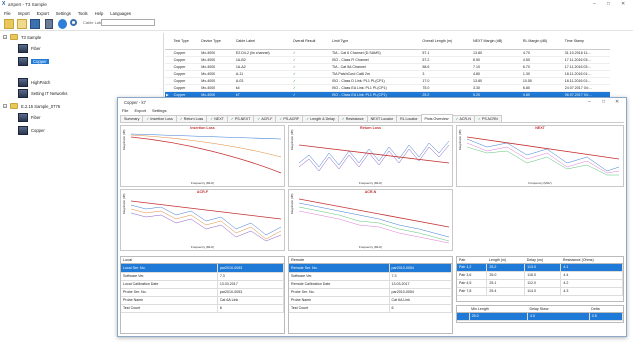  Describe the element at coordinates (49, 24) in the screenshot. I see `device-icon` at that location.